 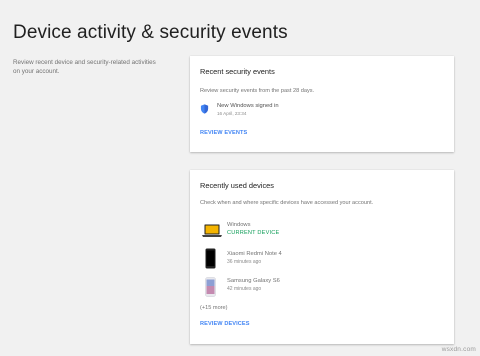 I want to click on shield-icon, so click(x=204, y=109).